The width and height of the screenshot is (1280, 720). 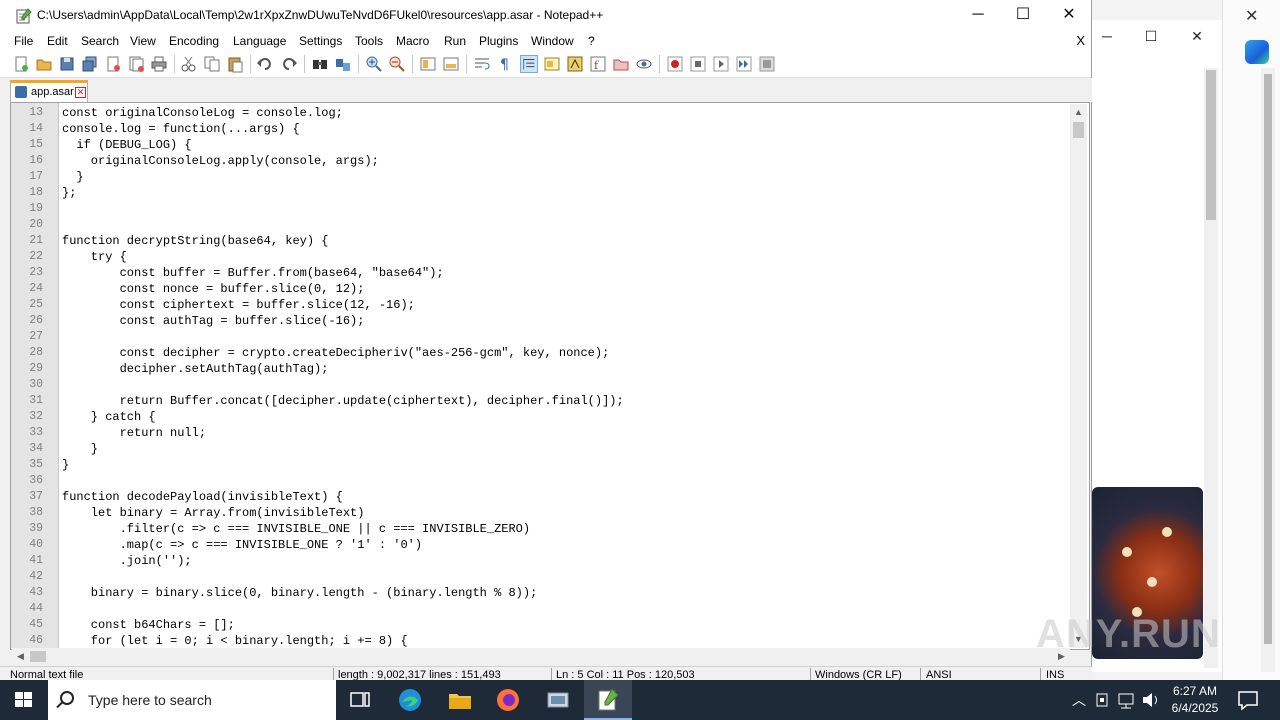 I want to click on code-line: 14 console.log = function(...args) {, so click(x=550, y=129).